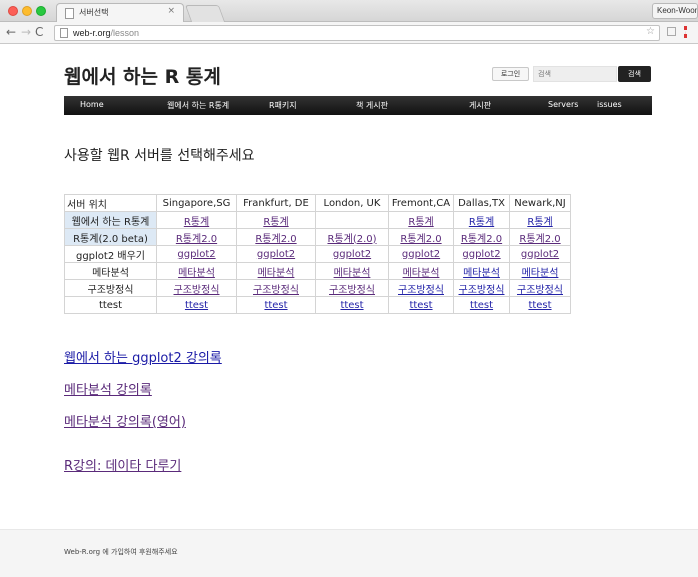  I want to click on nav-item-board: 게시판, so click(480, 105).